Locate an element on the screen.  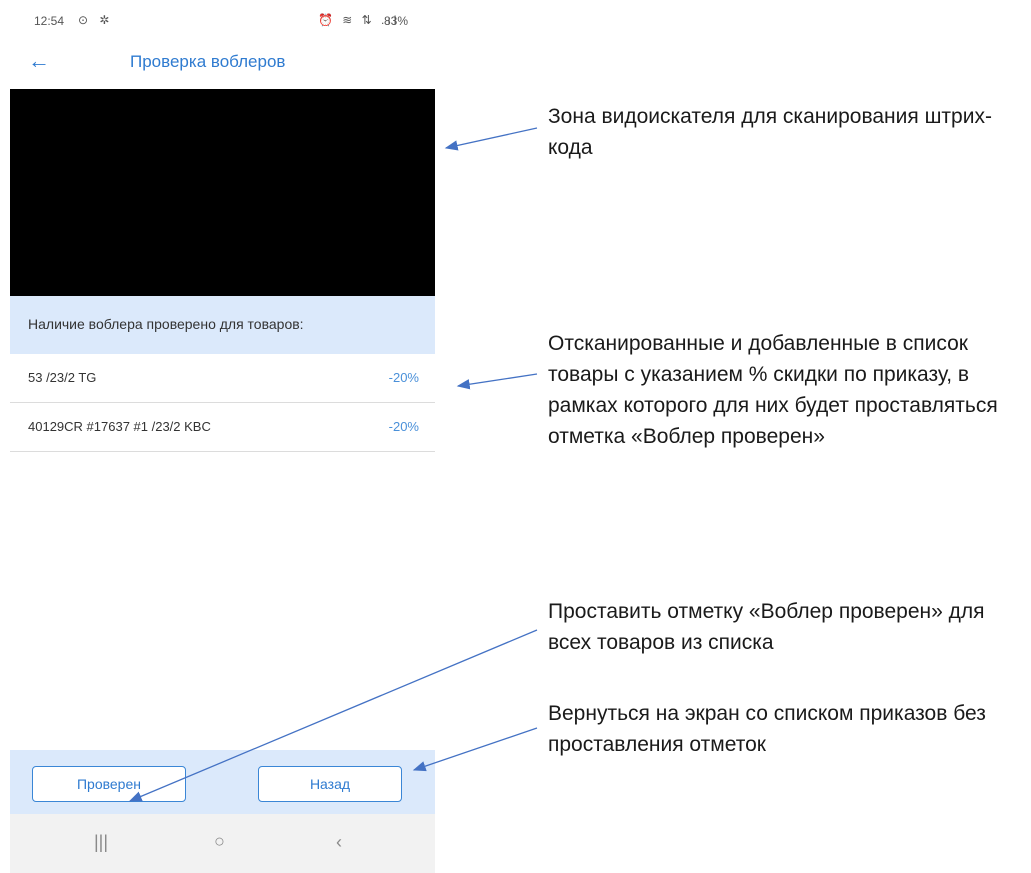
recent-apps-icon: ||| is located at coordinates (101, 842).